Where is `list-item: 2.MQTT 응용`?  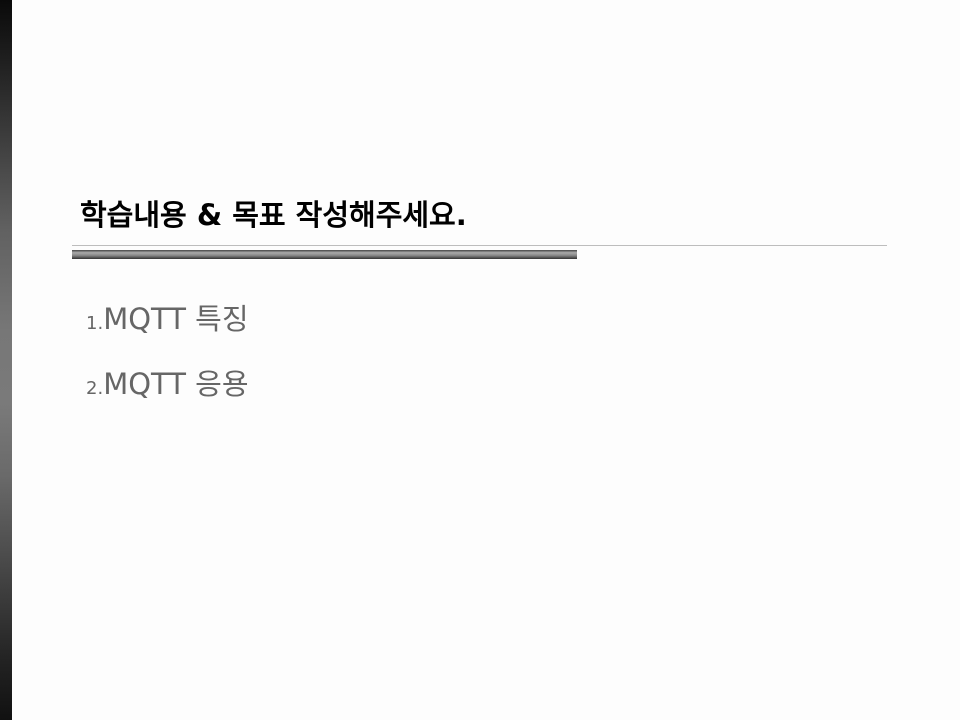 list-item: 2.MQTT 응용 is located at coordinates (167, 382).